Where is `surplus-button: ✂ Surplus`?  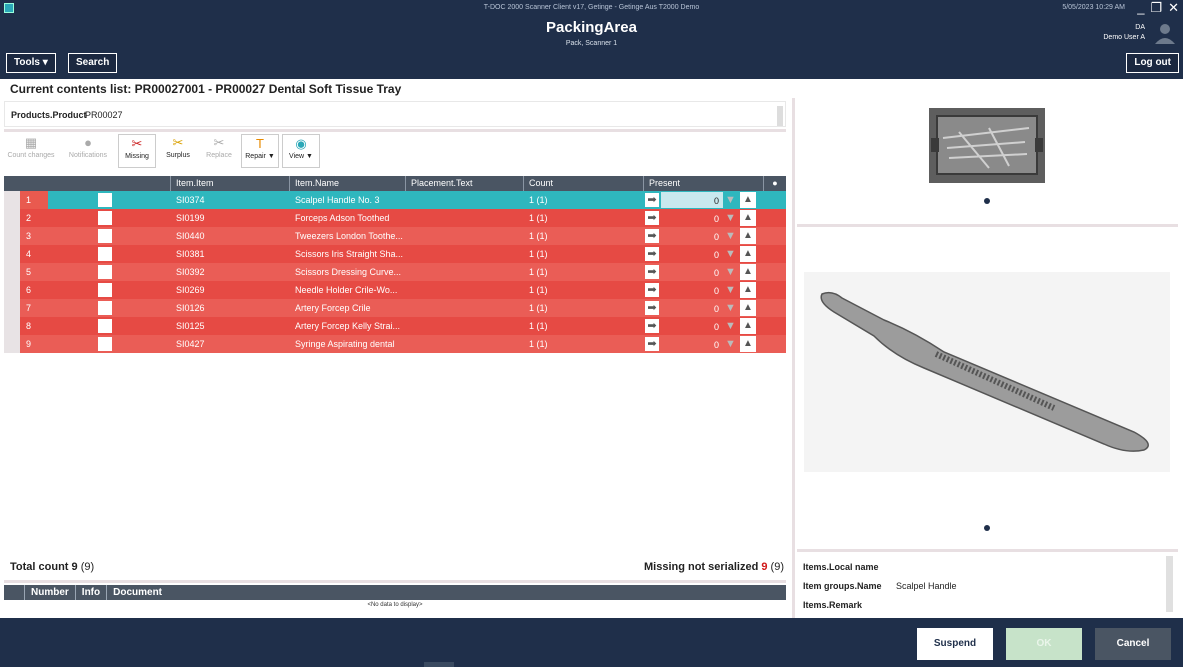
surplus-button: ✂ Surplus is located at coordinates (178, 151).